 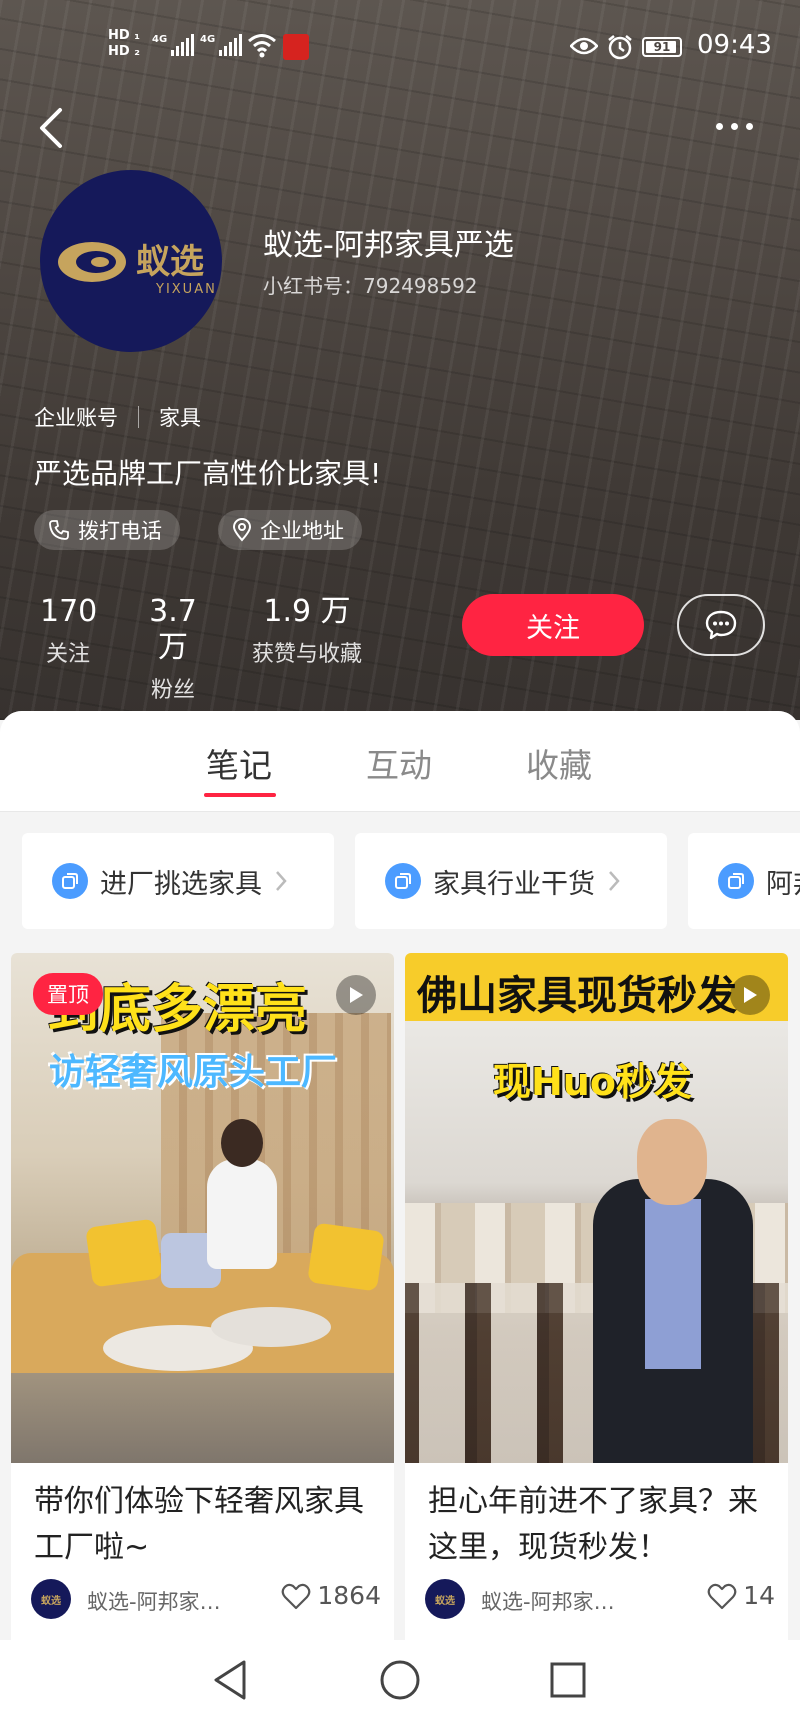 I want to click on tab-bar: 笔记 互动 收藏, so click(x=400, y=761).